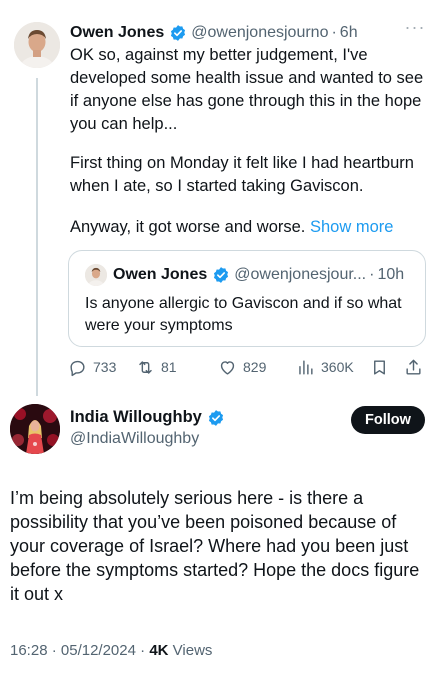 This screenshot has height=680, width=437. I want to click on bookmark-icon, so click(379, 367).